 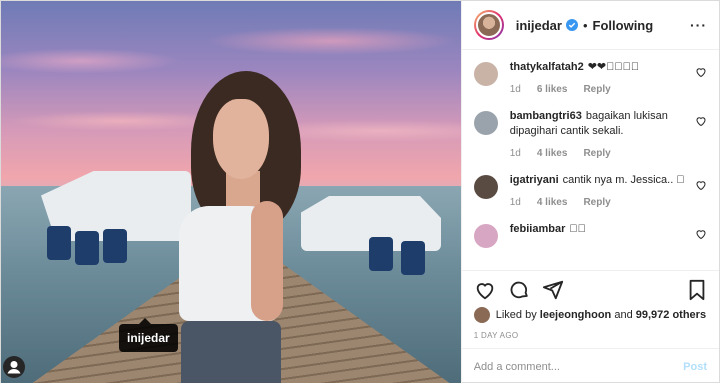 I want to click on liker-username: leejeonghoon, so click(x=576, y=315).